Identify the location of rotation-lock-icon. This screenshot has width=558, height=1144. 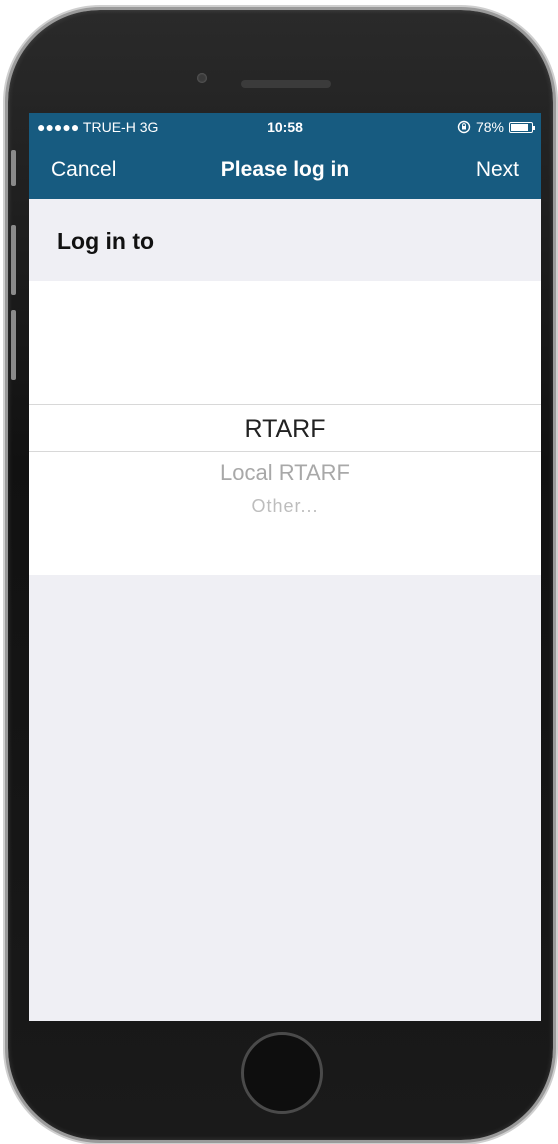
(464, 127).